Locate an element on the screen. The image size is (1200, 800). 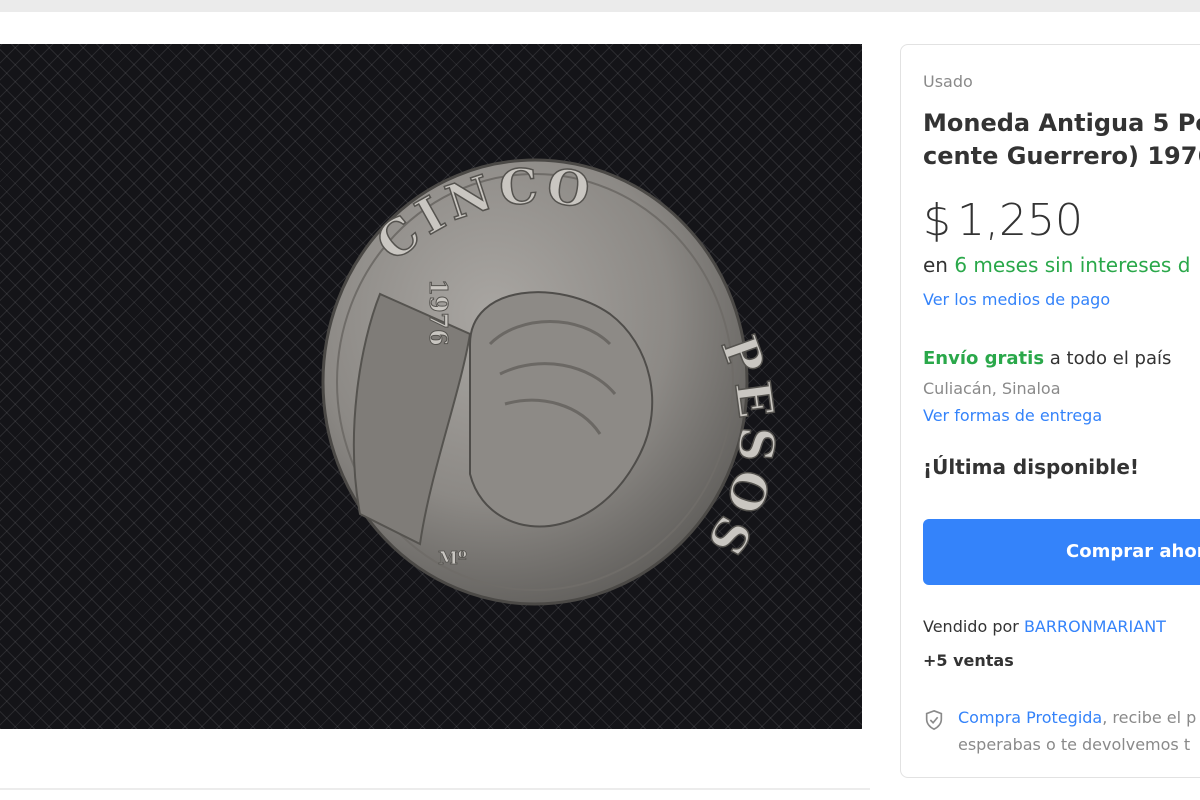
protected-purchase-link: Compra Protegida is located at coordinates (1030, 717).